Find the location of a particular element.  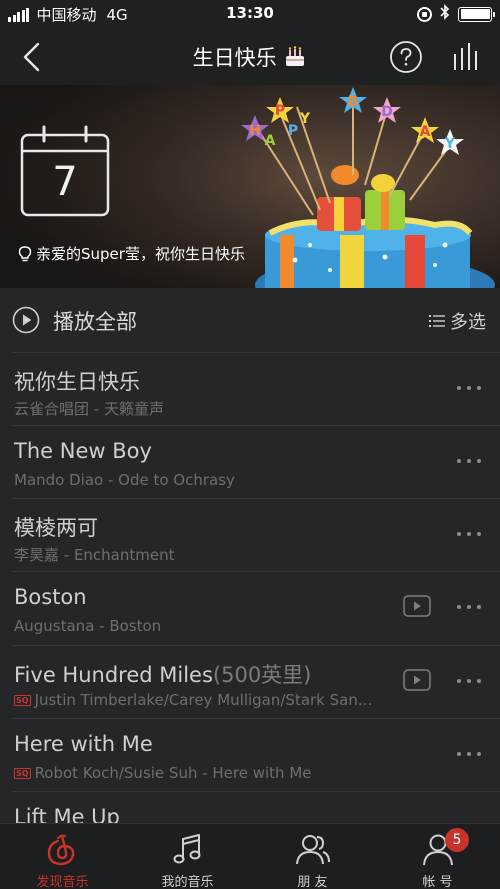

question-circle-icon is located at coordinates (406, 57).